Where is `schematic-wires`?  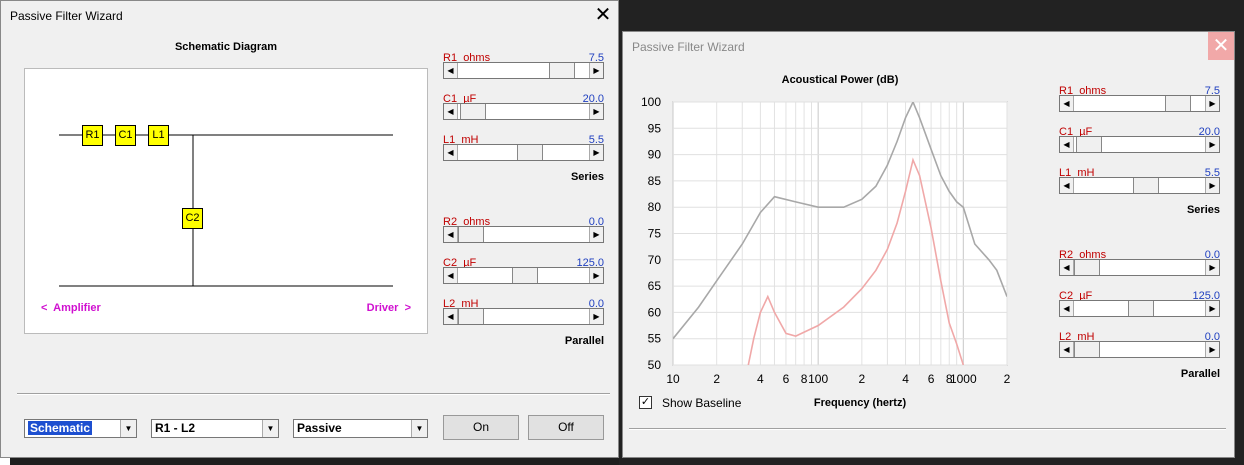
schematic-wires is located at coordinates (226, 210).